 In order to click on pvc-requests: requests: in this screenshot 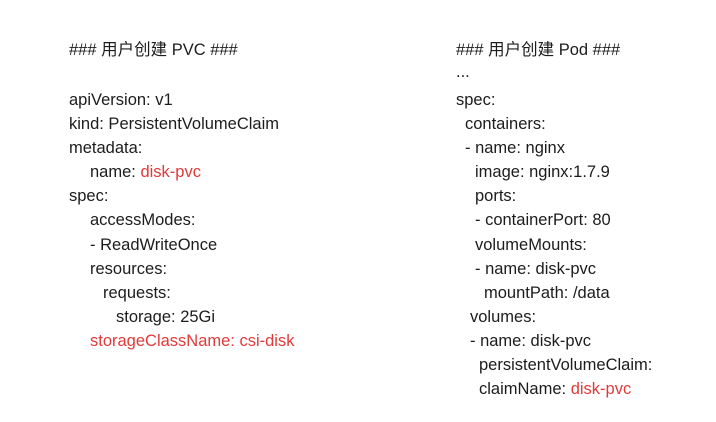, I will do `click(137, 293)`.